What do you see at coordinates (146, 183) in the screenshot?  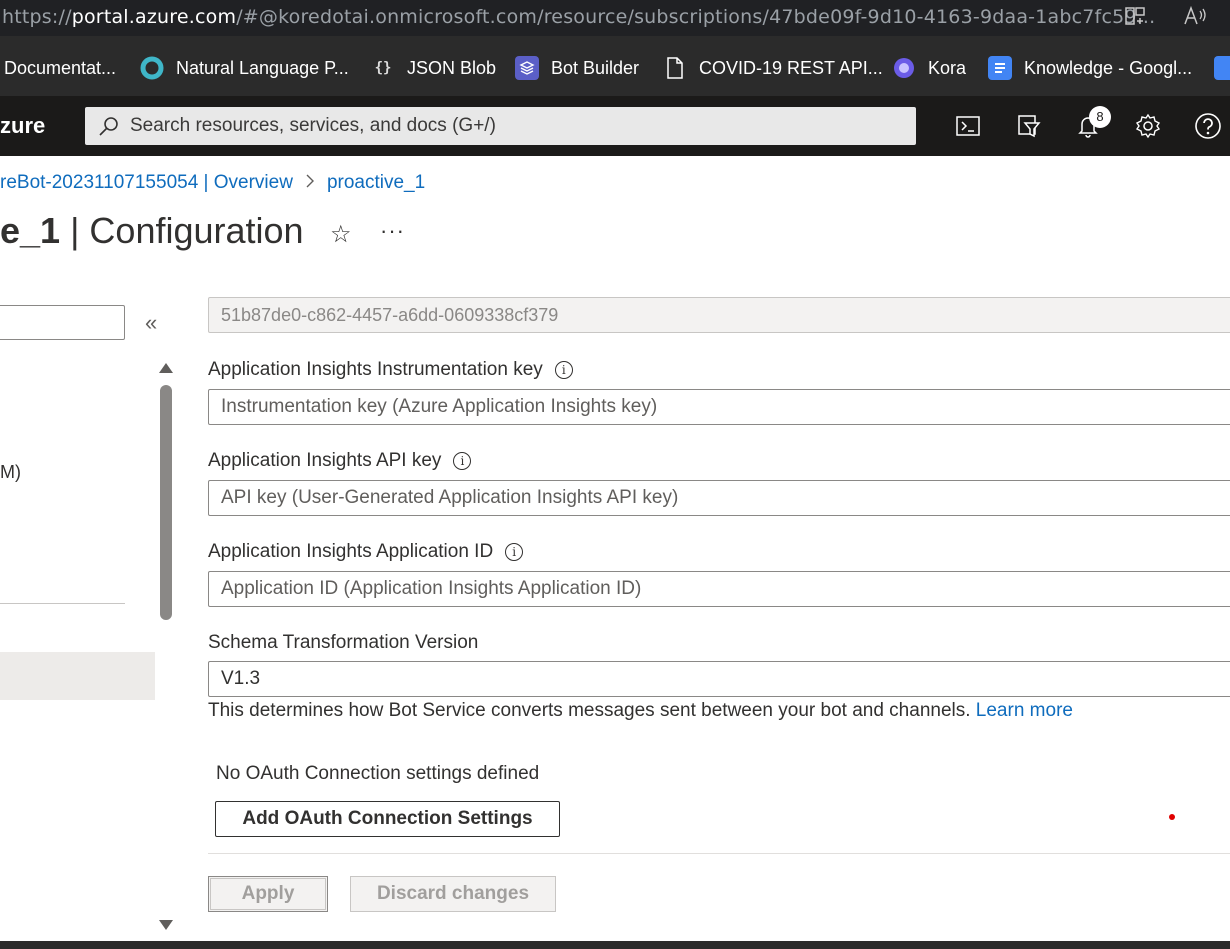 I see `breadcrumb-link-overview: reBot-20231107155054 | Overview` at bounding box center [146, 183].